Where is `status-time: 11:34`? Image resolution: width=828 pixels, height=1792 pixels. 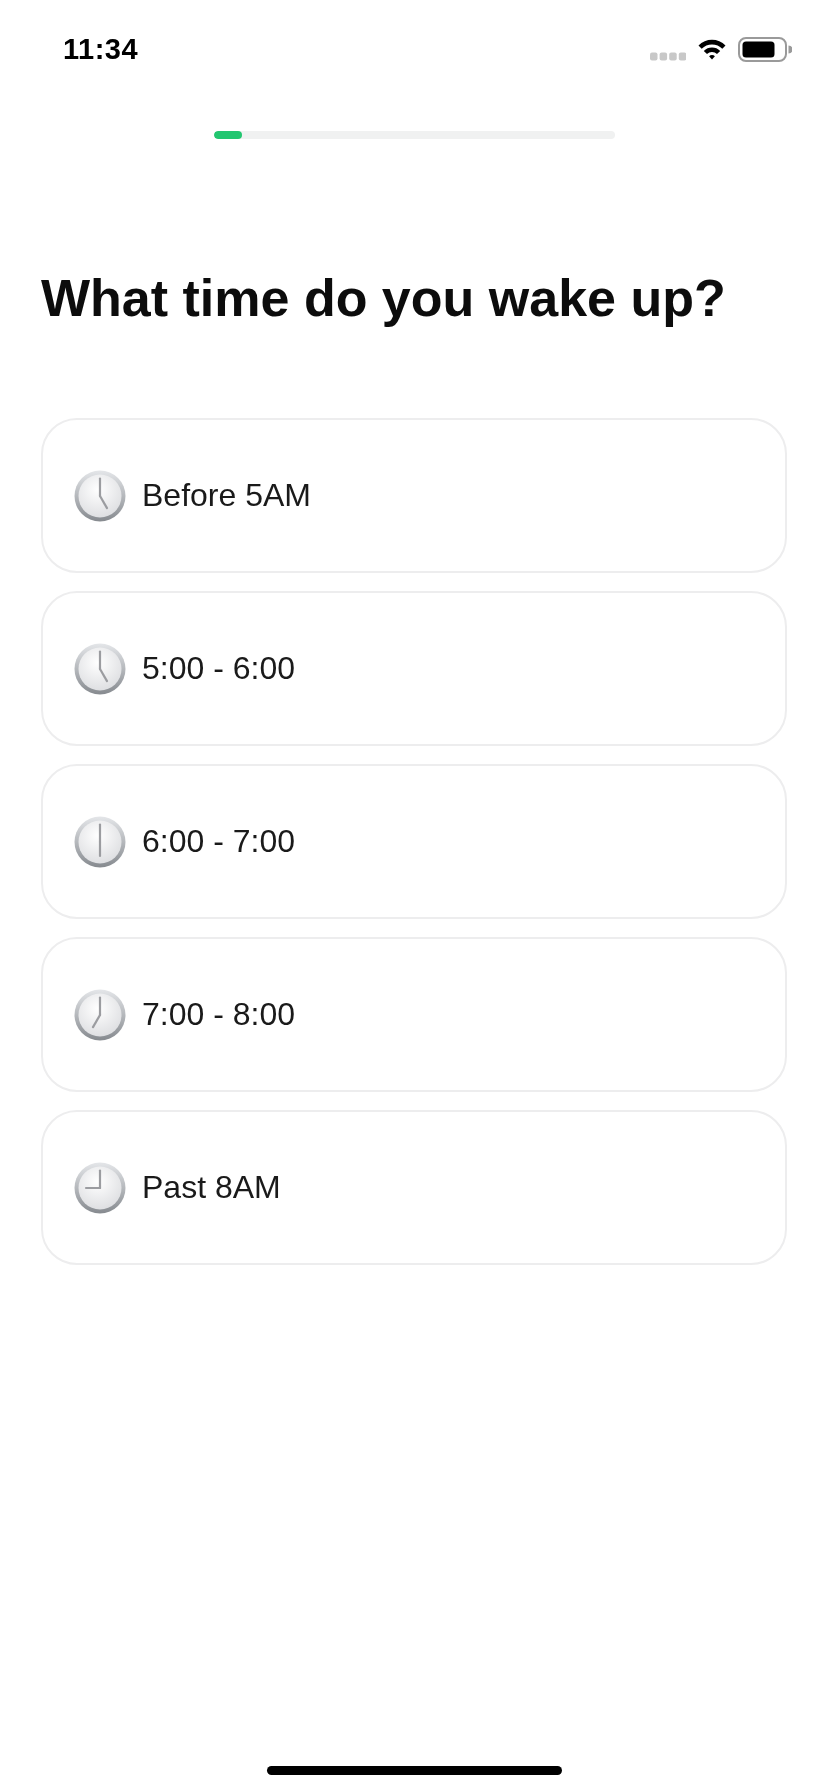
status-time: 11:34 is located at coordinates (101, 49).